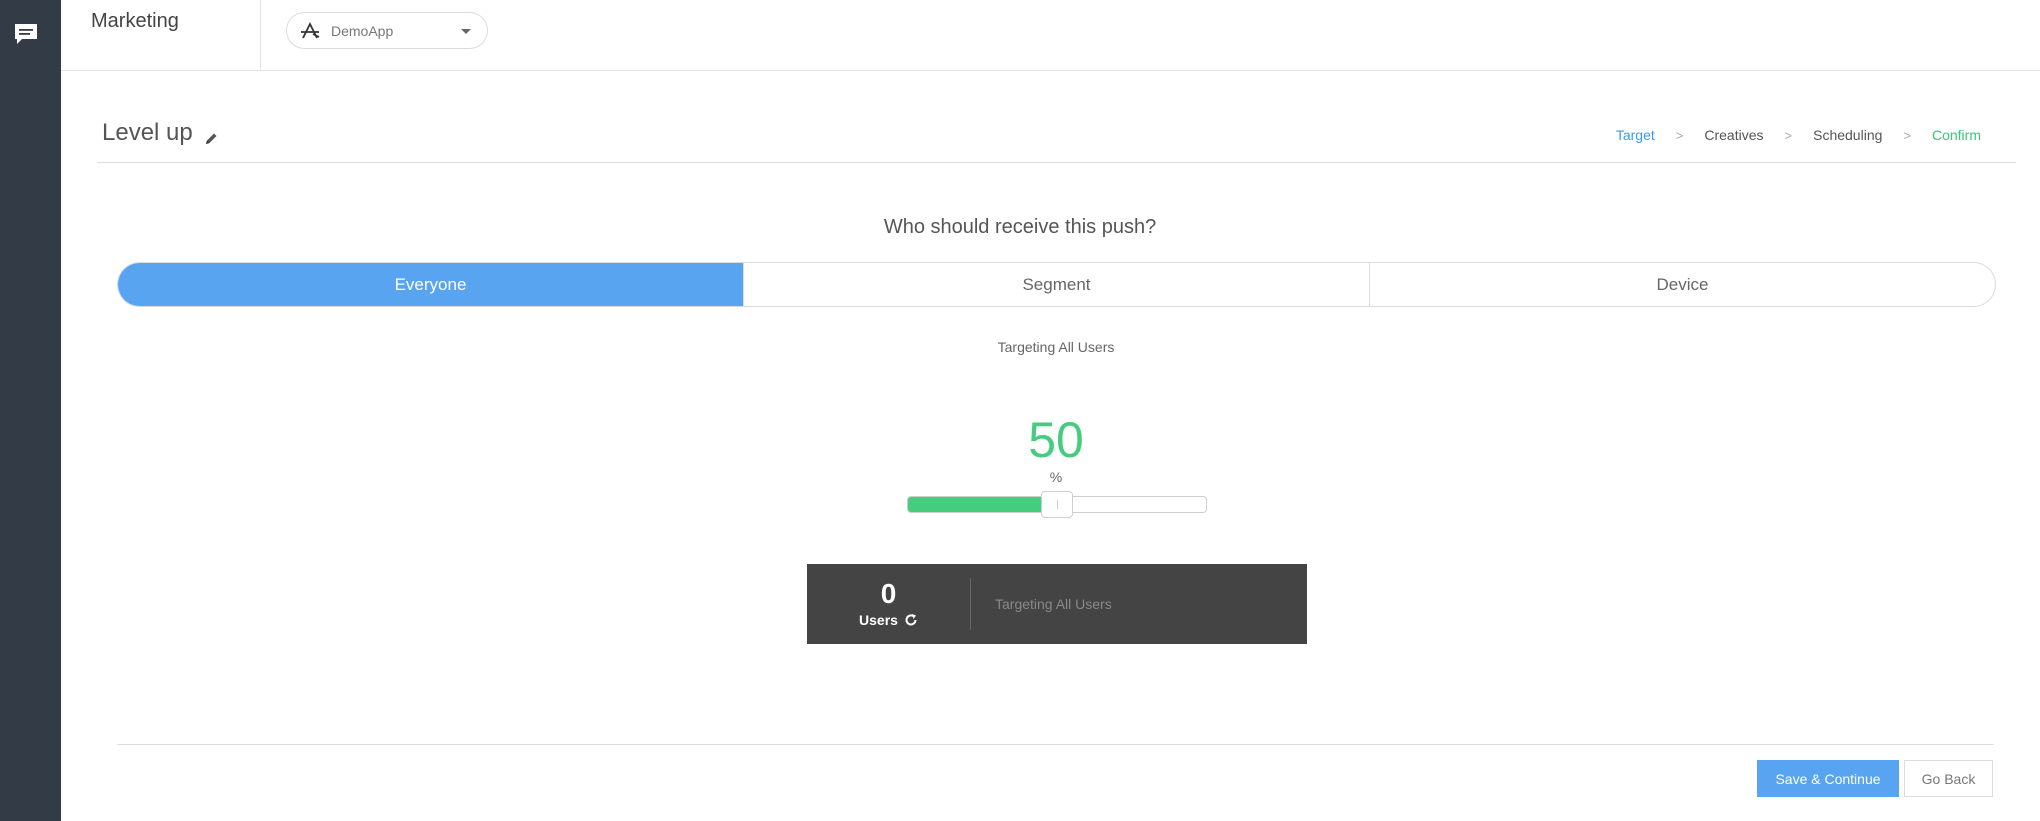 This screenshot has height=821, width=2040. What do you see at coordinates (1847, 135) in the screenshot?
I see `step-scheduling: Scheduling` at bounding box center [1847, 135].